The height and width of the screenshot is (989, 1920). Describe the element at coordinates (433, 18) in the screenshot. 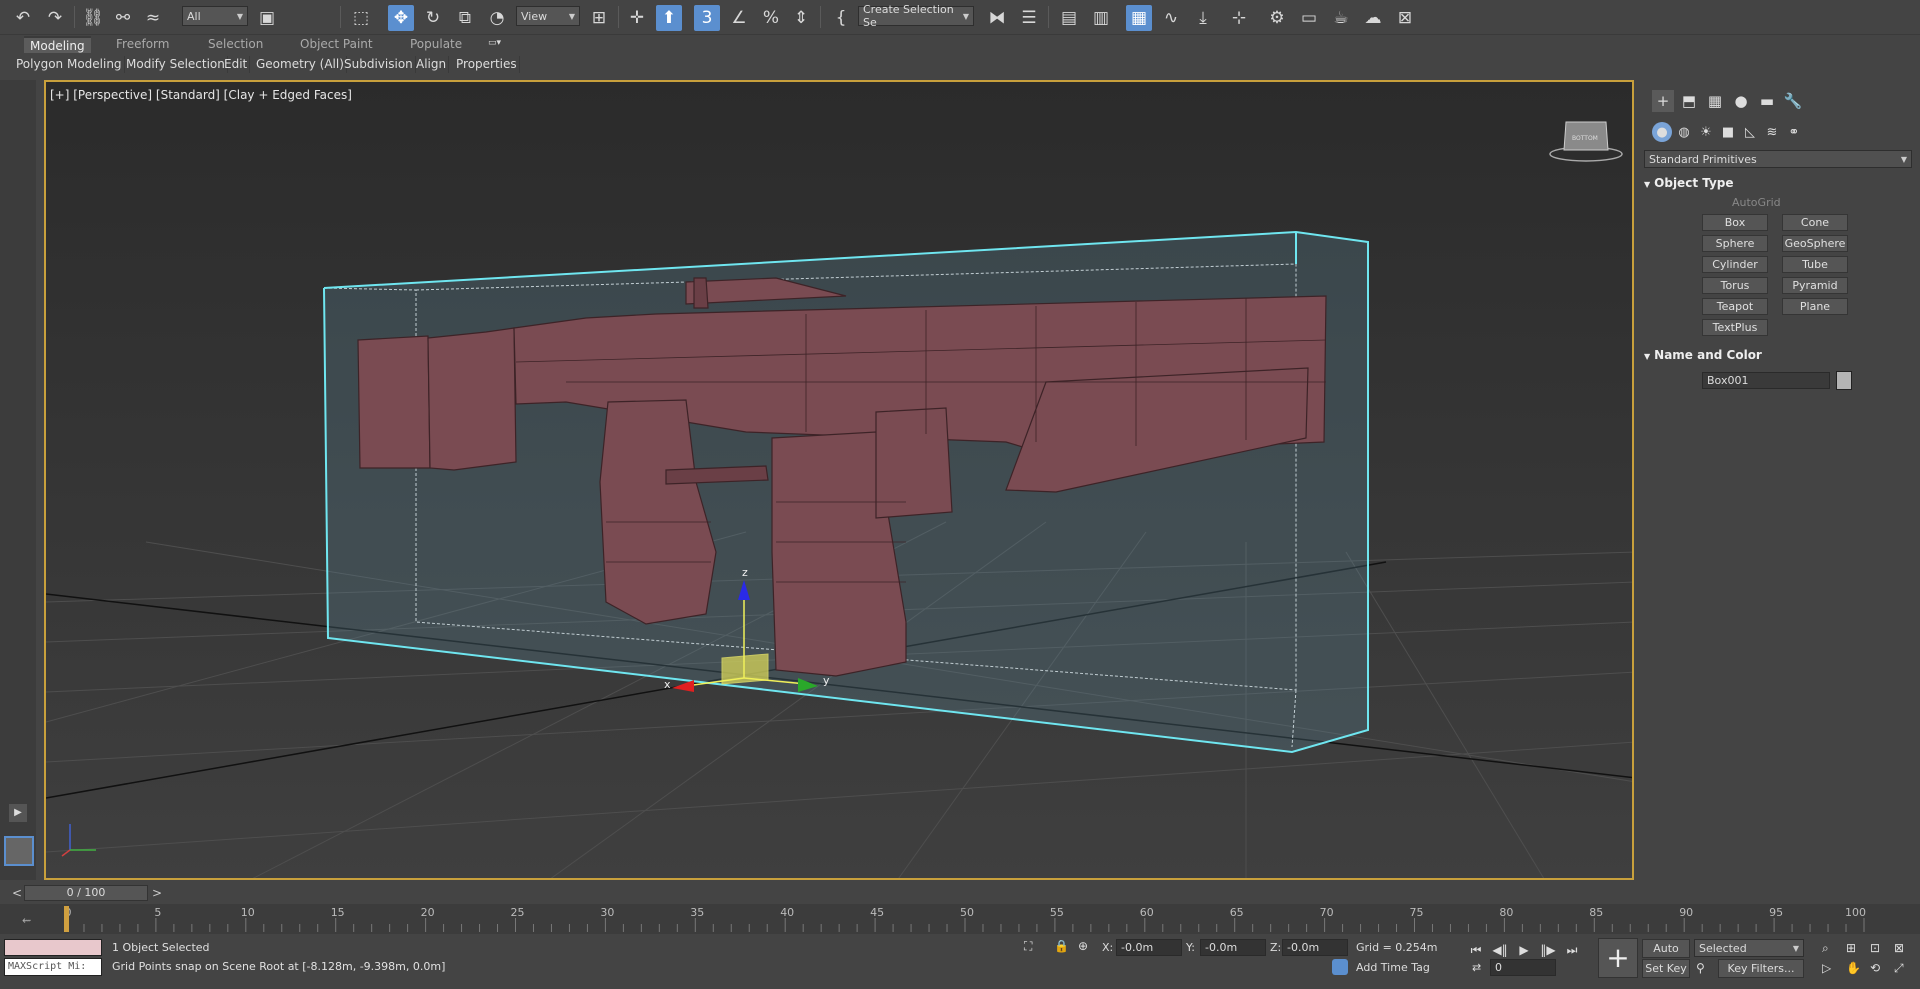

I see `rotate-icon: ↻` at that location.